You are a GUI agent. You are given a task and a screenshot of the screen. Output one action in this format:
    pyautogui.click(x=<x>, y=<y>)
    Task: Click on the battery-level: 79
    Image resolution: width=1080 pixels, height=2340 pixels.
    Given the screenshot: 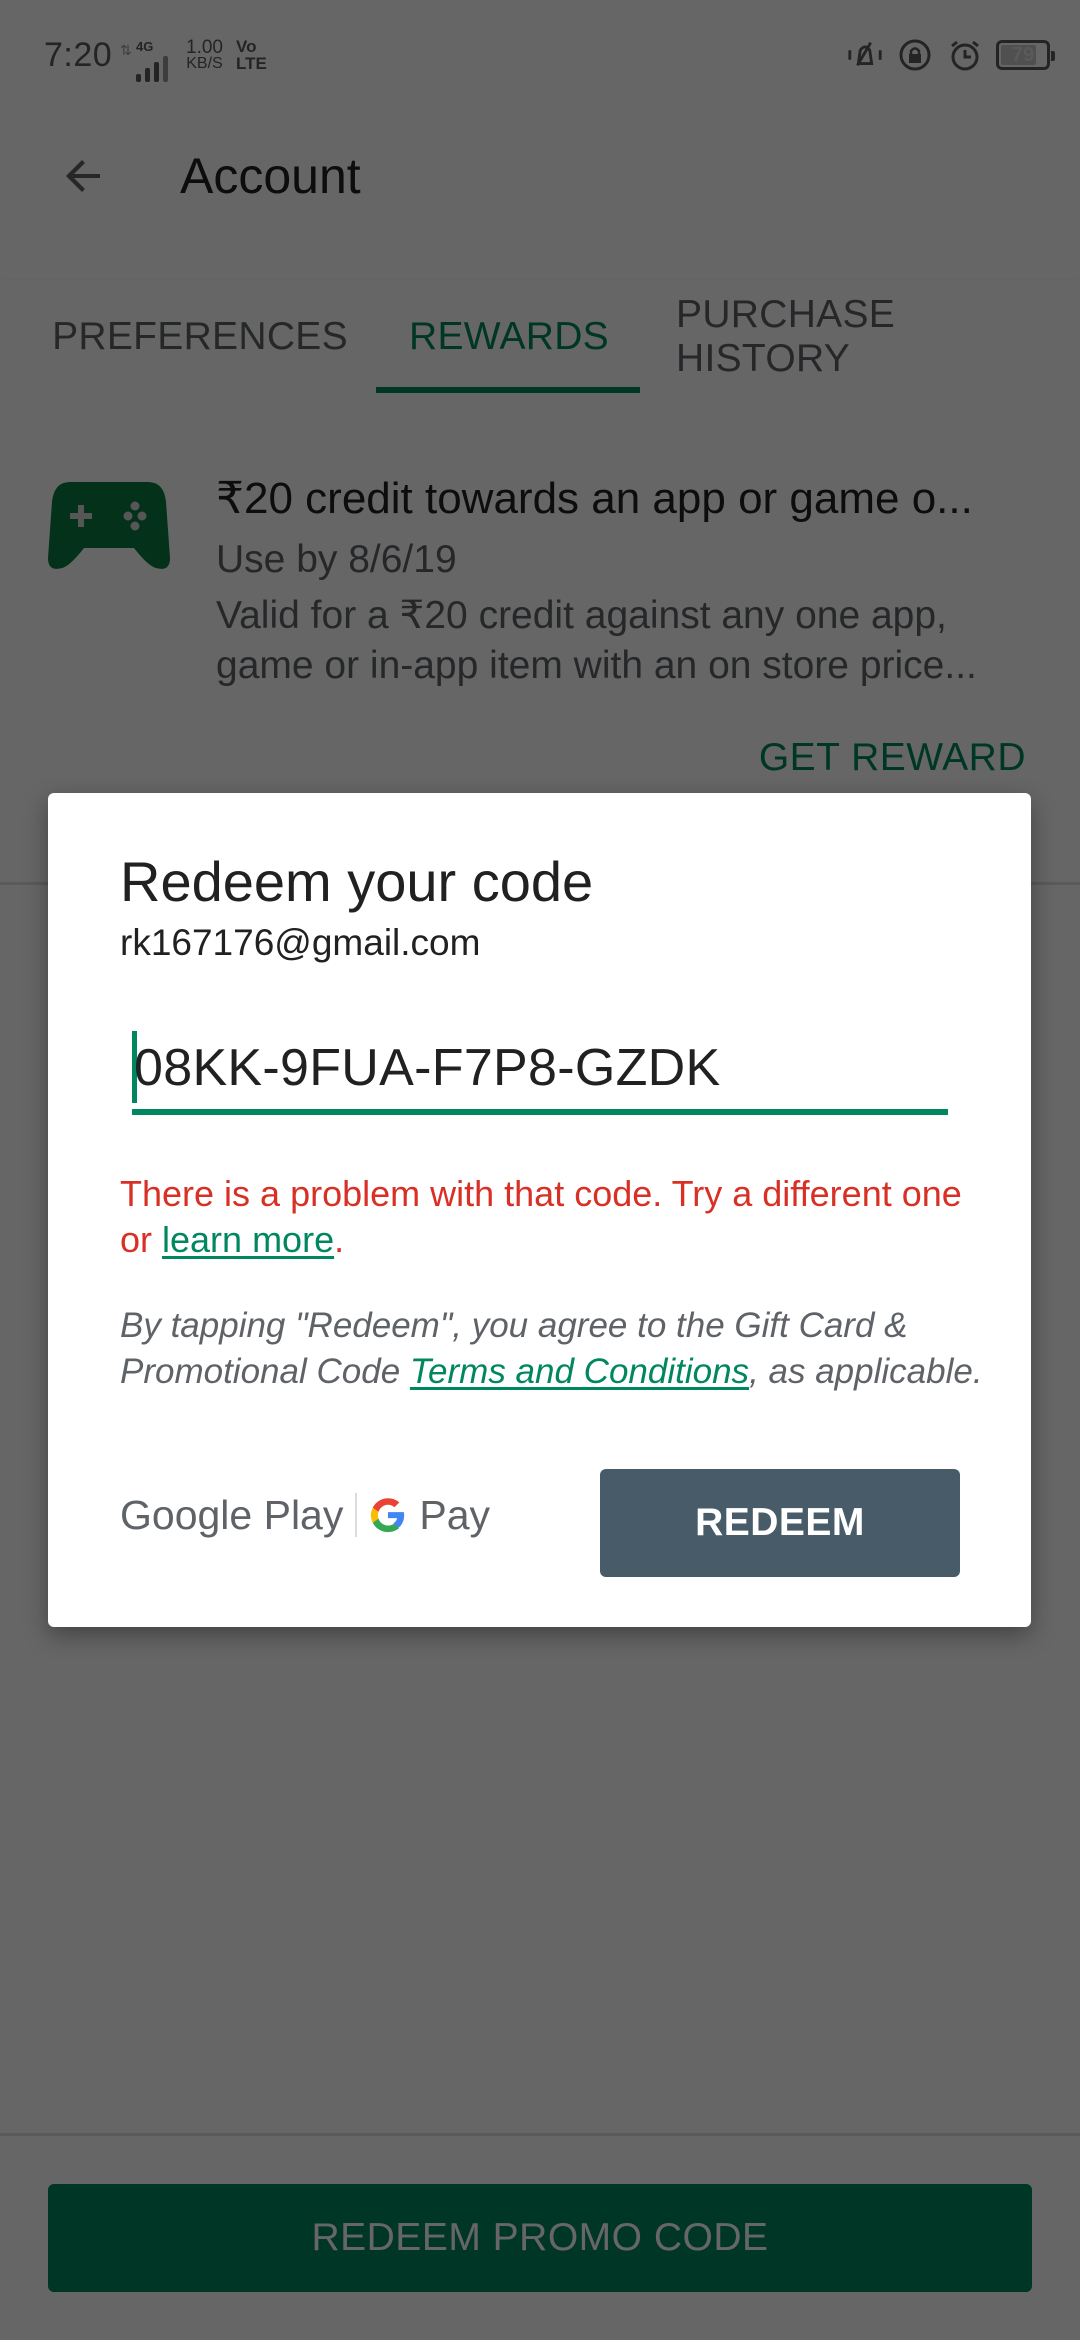 What is the action you would take?
    pyautogui.click(x=1023, y=54)
    